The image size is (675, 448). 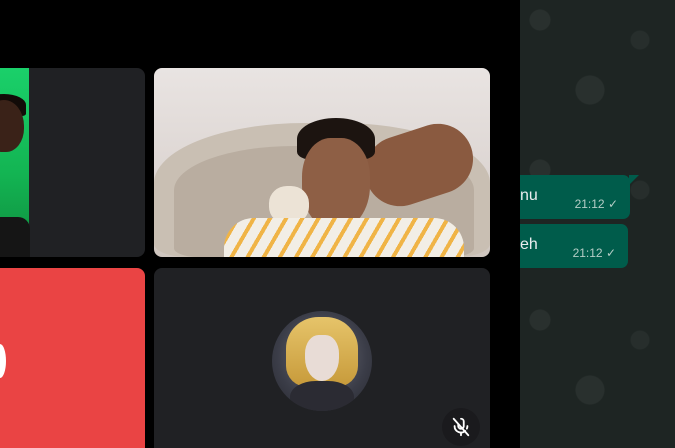 What do you see at coordinates (529, 195) in the screenshot?
I see `message-text: nu` at bounding box center [529, 195].